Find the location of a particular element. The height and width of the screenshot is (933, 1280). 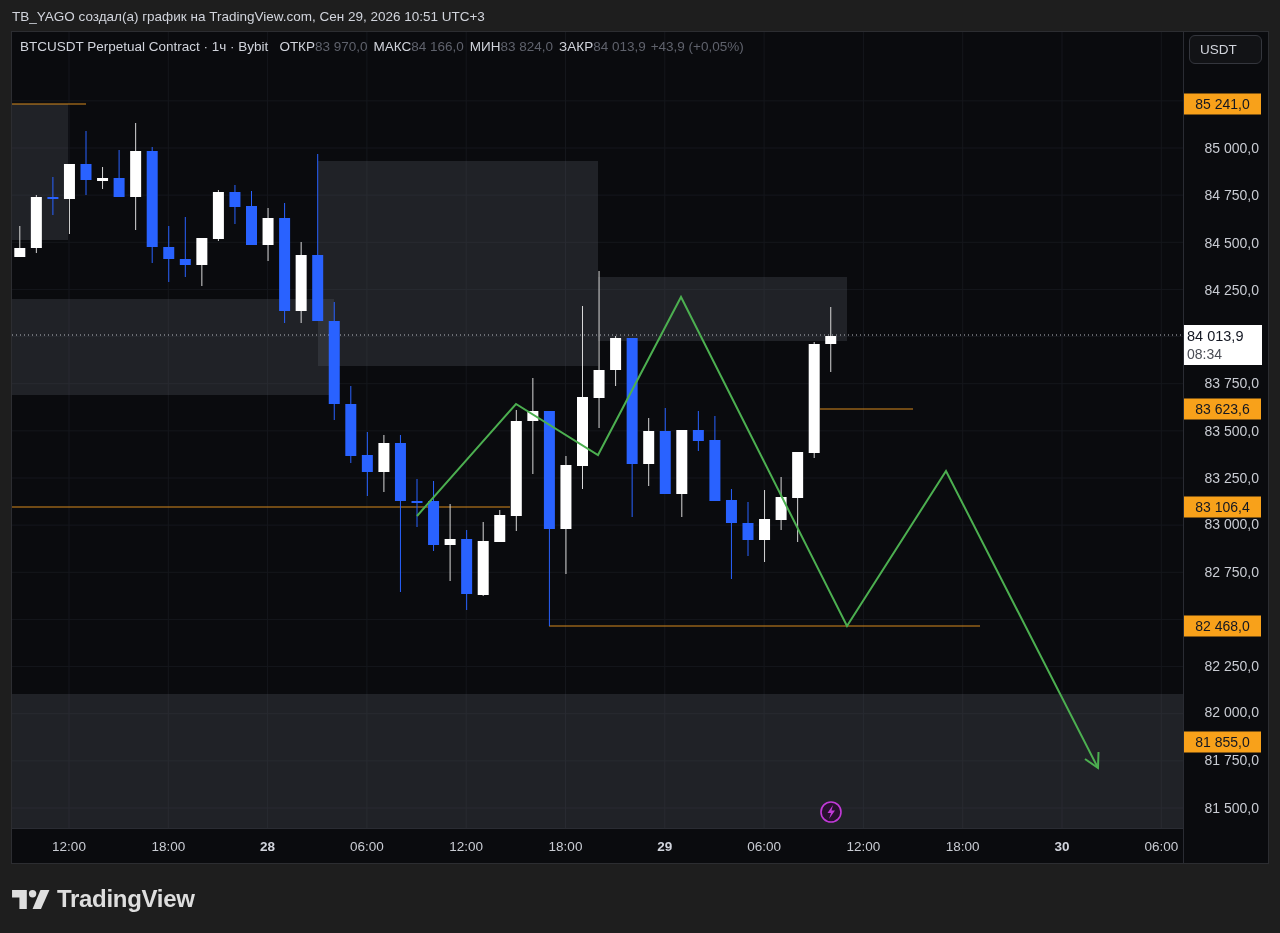

legend-value: 84 013,9 is located at coordinates (619, 46).